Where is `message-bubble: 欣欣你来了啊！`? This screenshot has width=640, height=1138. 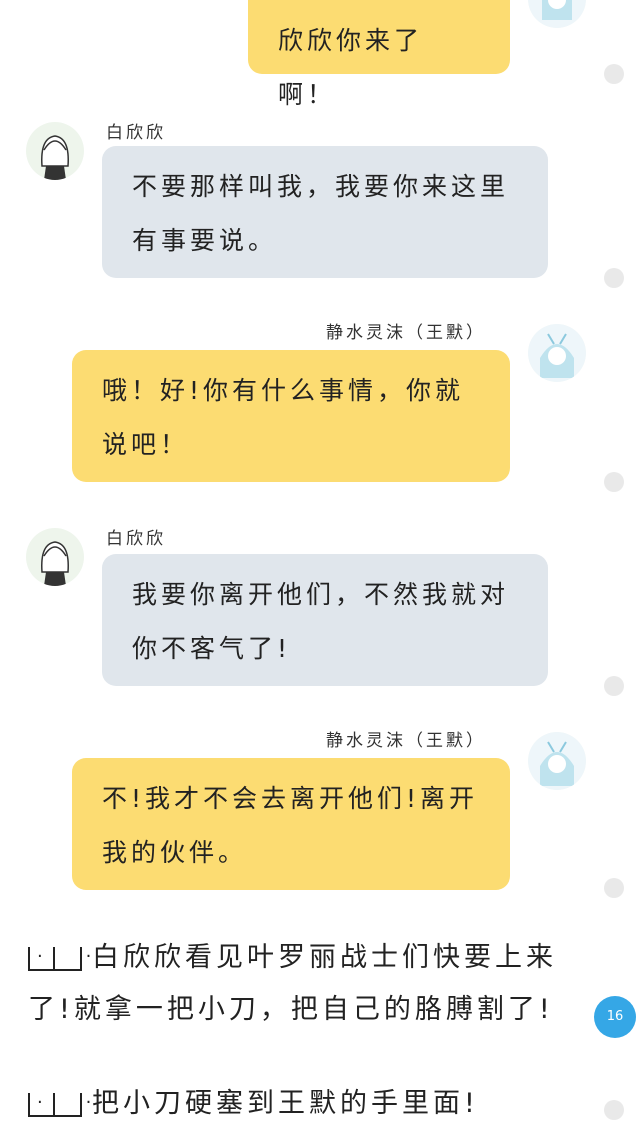
message-bubble: 欣欣你来了啊！ is located at coordinates (379, 54).